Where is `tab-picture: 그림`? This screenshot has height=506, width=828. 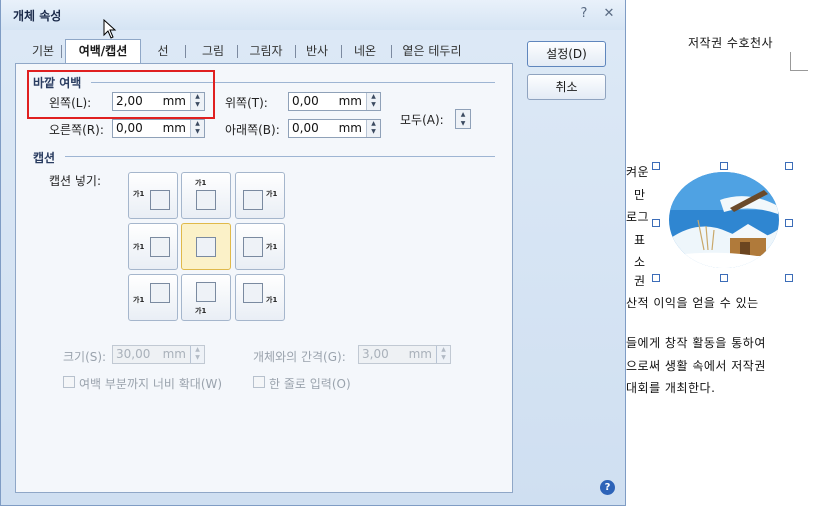
tab-picture: 그림 is located at coordinates (213, 52).